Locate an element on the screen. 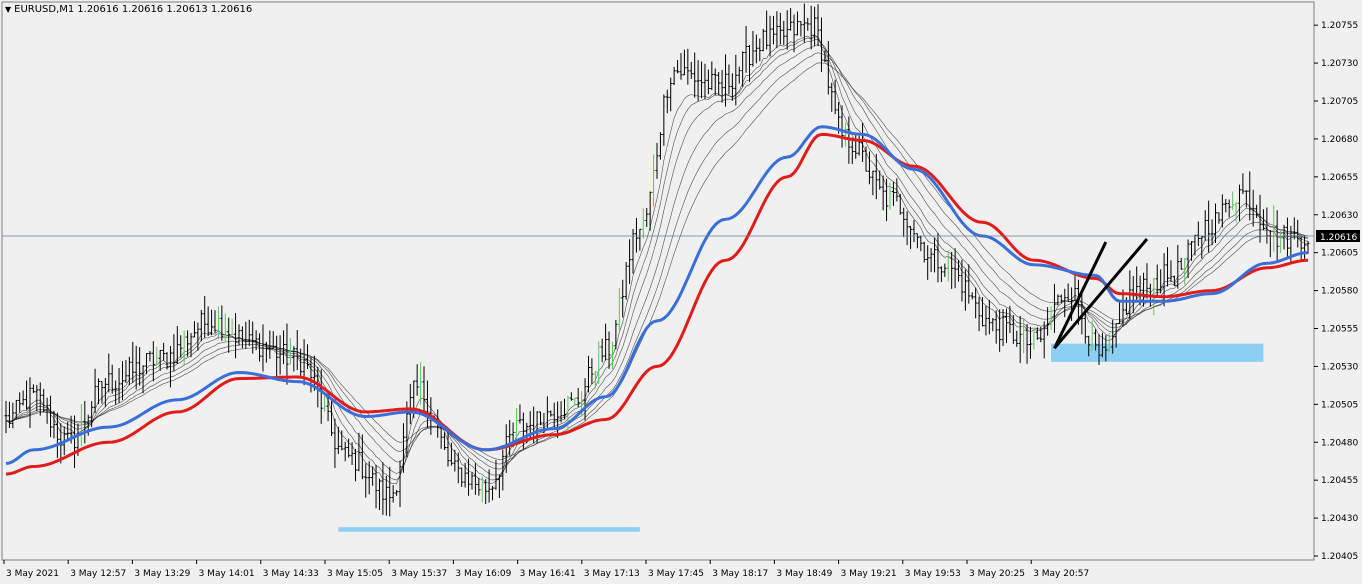  y-tick-label: 1.20730 is located at coordinates (1339, 64).